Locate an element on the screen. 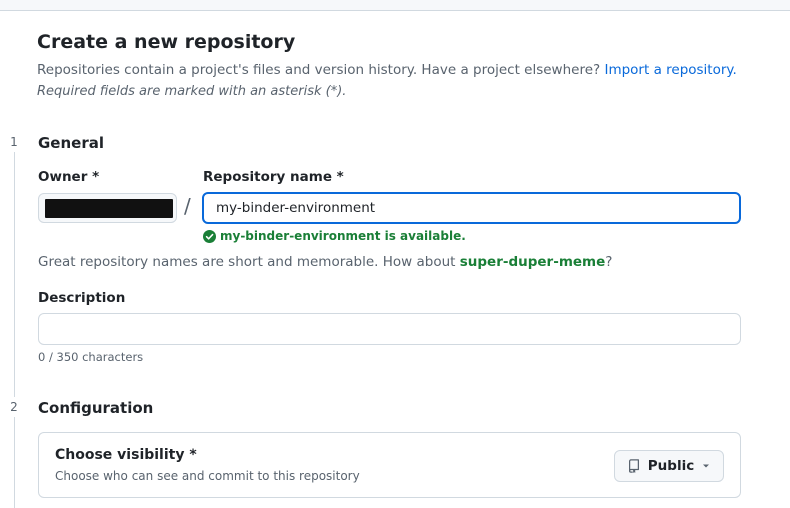 This screenshot has width=790, height=508. availability-text: my-binder-environment is available. is located at coordinates (343, 236).